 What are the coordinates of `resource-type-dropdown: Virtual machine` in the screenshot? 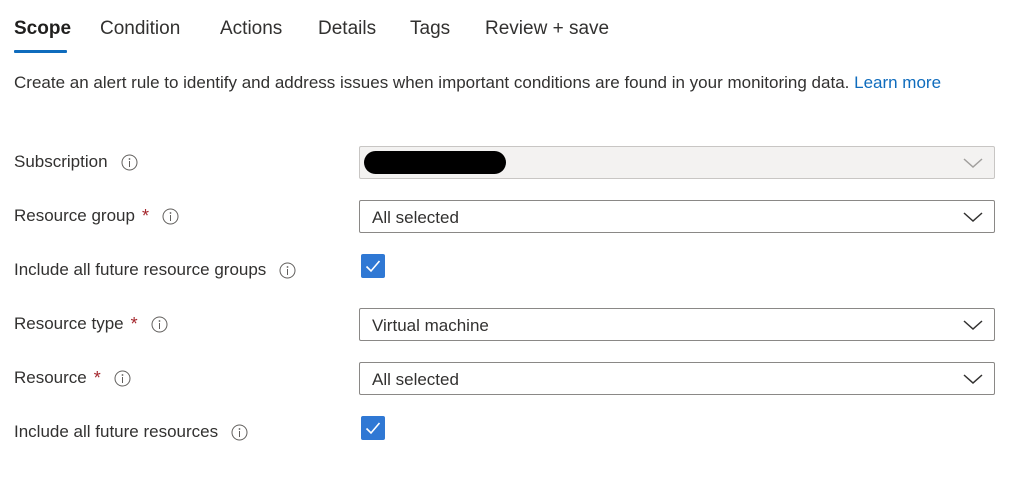 It's located at (677, 324).